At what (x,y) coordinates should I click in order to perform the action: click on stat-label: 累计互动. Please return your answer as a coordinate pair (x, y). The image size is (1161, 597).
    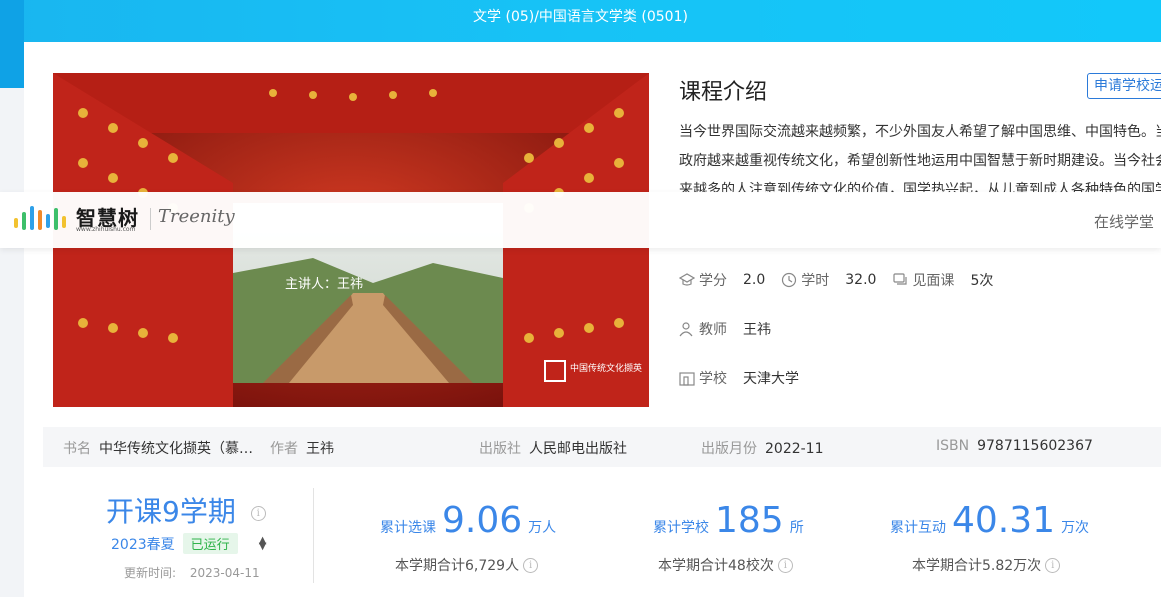
    Looking at the image, I should click on (918, 528).